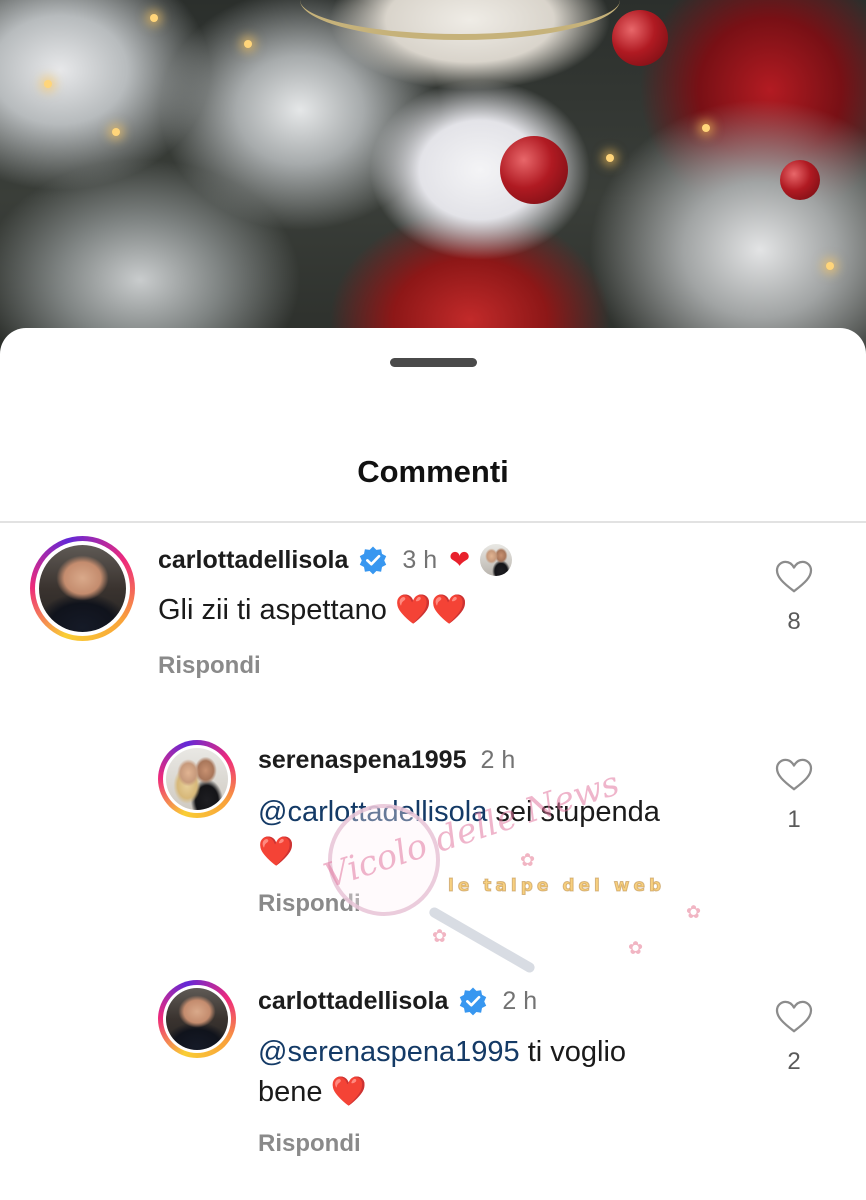 Image resolution: width=866 pixels, height=1200 pixels. Describe the element at coordinates (389, 1052) in the screenshot. I see `mention-link: @serenaspena1995` at that location.